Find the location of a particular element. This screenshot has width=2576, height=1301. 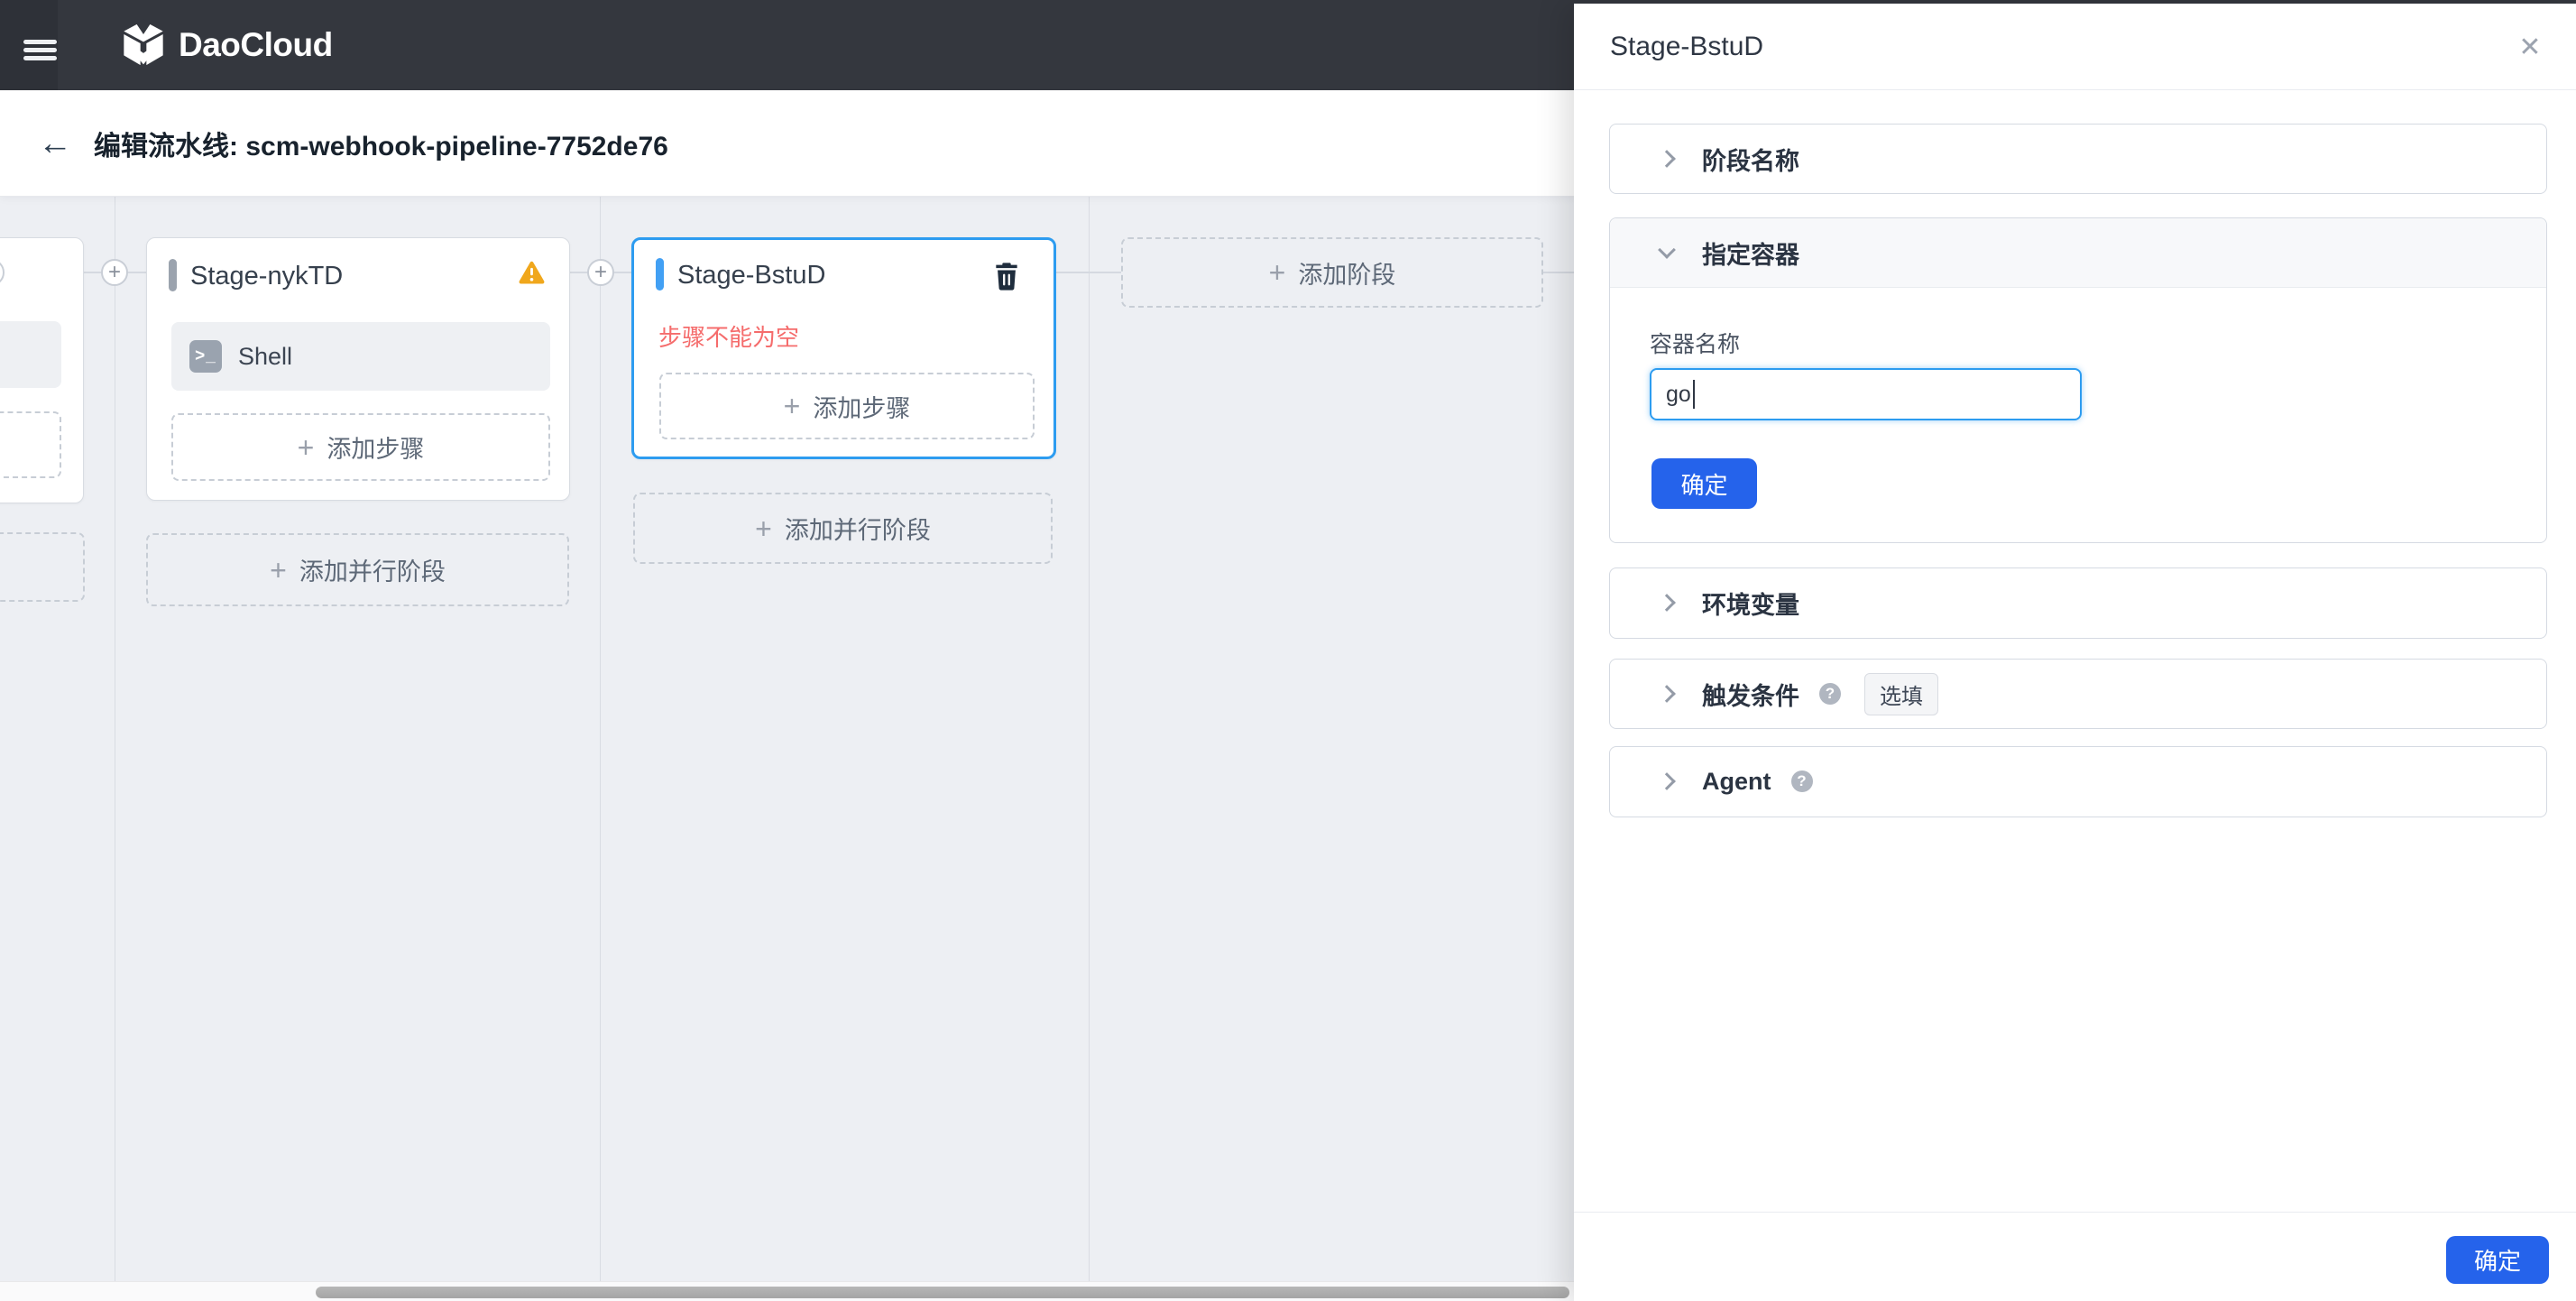

section-env-vars-header: 环境变量 is located at coordinates (2078, 602).